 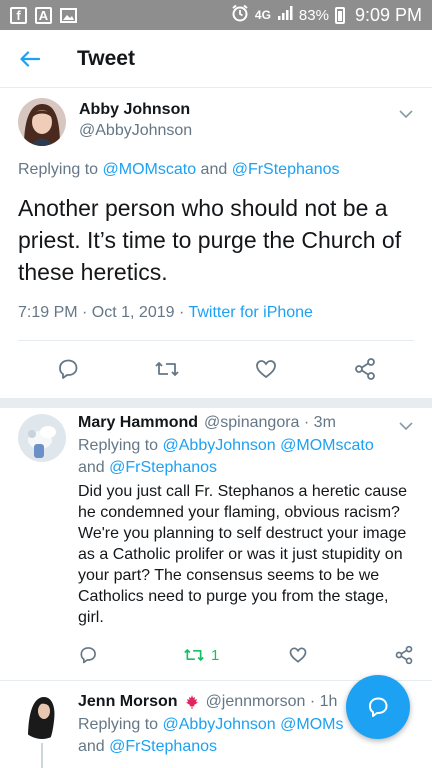 I want to click on compose-reply-button, so click(x=378, y=707).